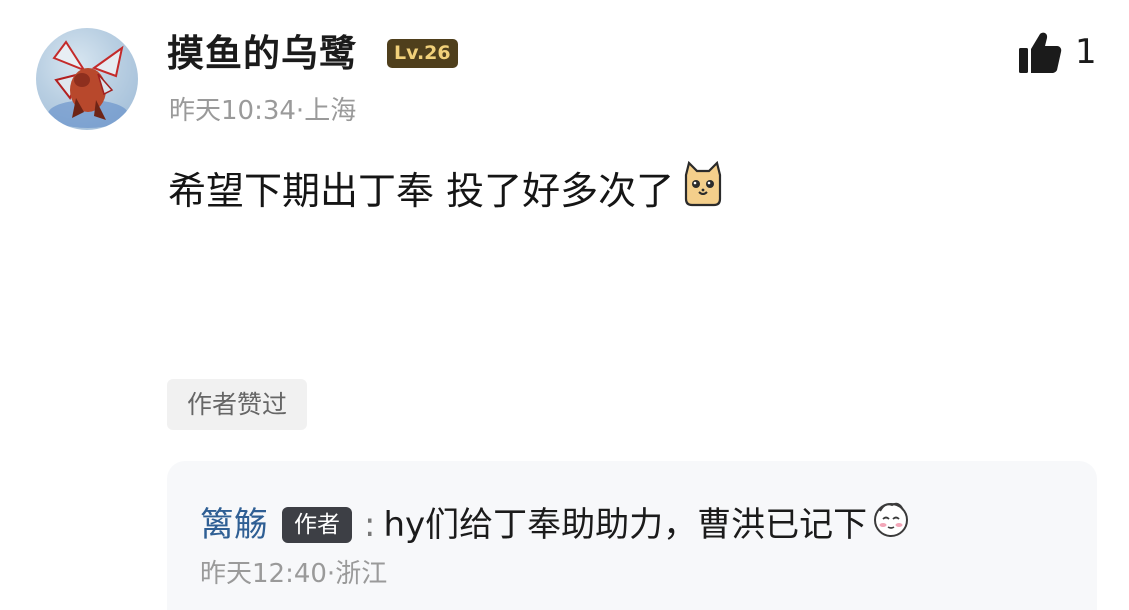  What do you see at coordinates (703, 190) in the screenshot?
I see `cat-emoji-icon` at bounding box center [703, 190].